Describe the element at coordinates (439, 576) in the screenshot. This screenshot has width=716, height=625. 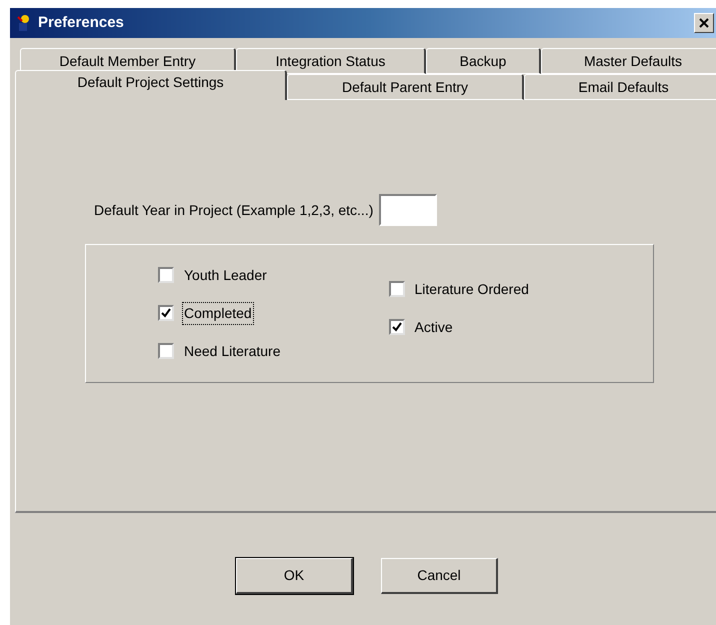
I see `dialog-button: Cancel` at that location.